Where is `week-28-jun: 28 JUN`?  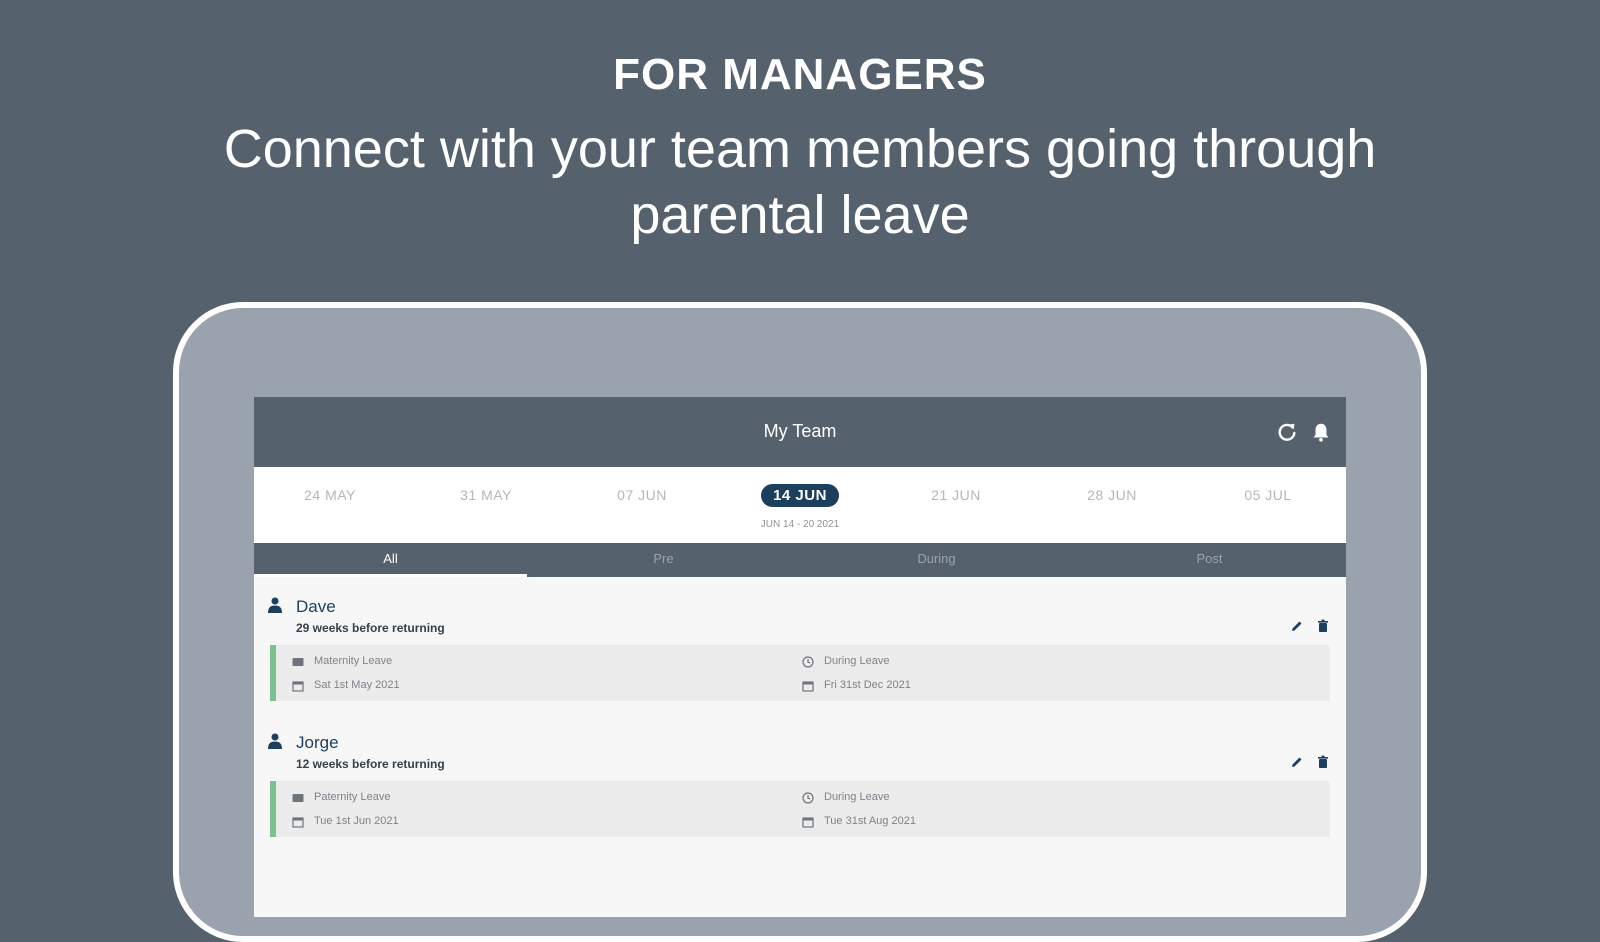
week-28-jun: 28 JUN is located at coordinates (1112, 495).